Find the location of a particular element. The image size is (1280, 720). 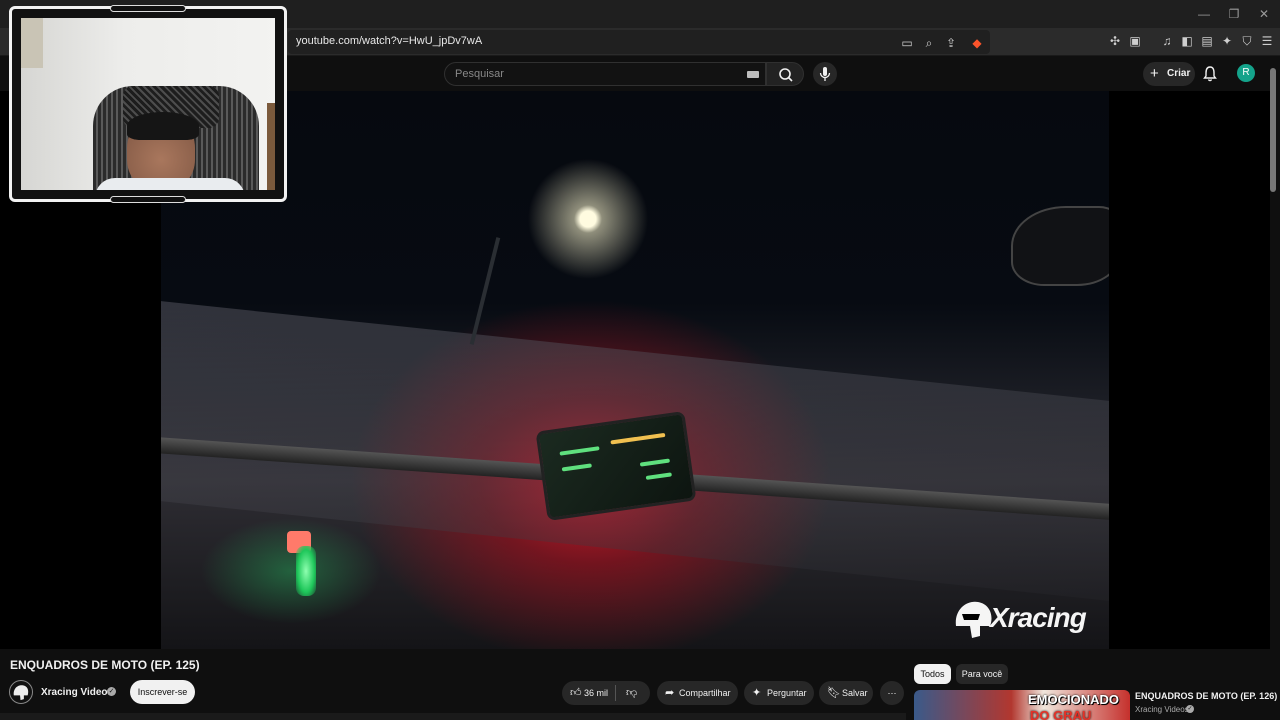

thumbnail-text-line2: DO GRAU is located at coordinates (1061, 714).